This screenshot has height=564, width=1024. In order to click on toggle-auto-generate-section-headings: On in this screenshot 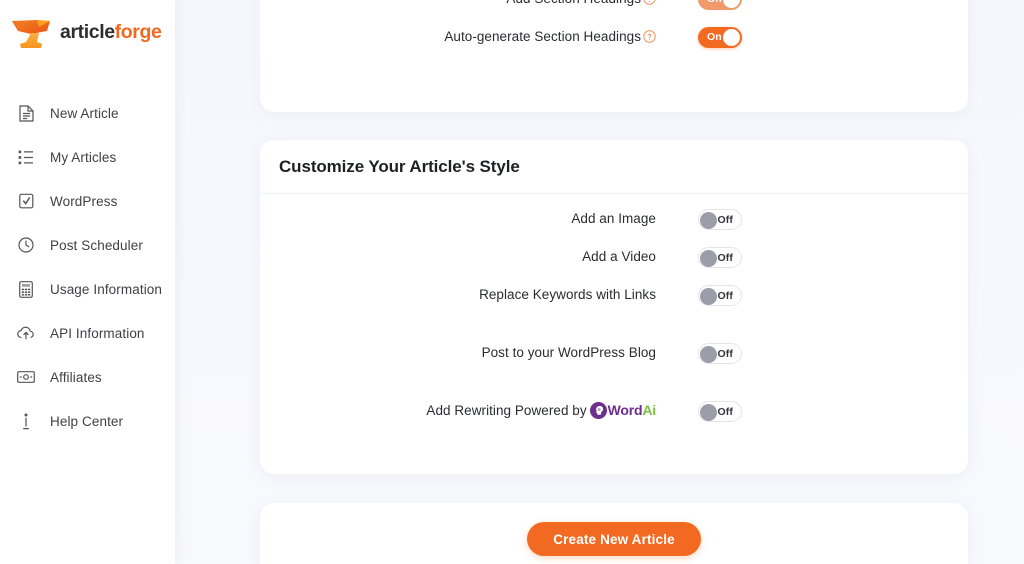, I will do `click(720, 37)`.